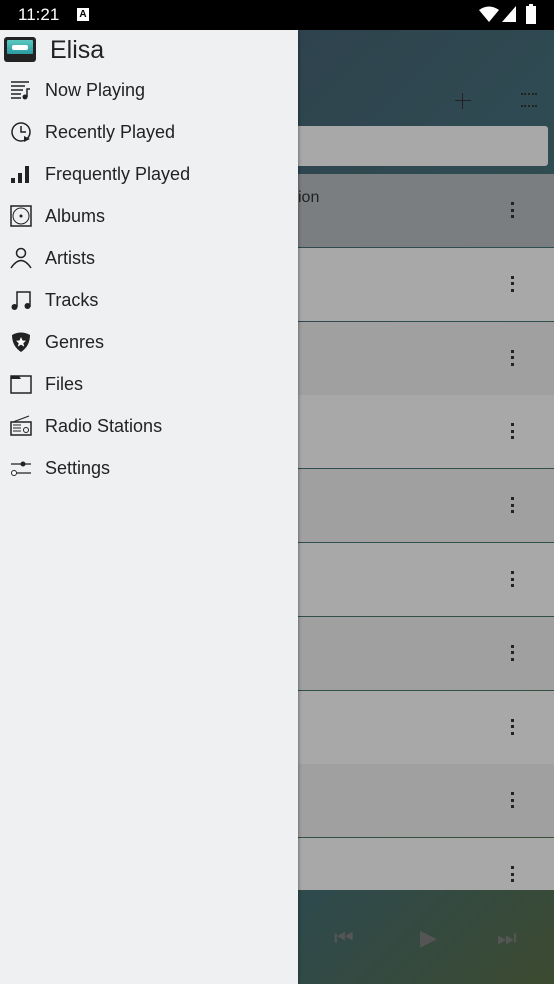 This screenshot has width=554, height=984. What do you see at coordinates (104, 425) in the screenshot?
I see `drawer-item-label: Radio Stations` at bounding box center [104, 425].